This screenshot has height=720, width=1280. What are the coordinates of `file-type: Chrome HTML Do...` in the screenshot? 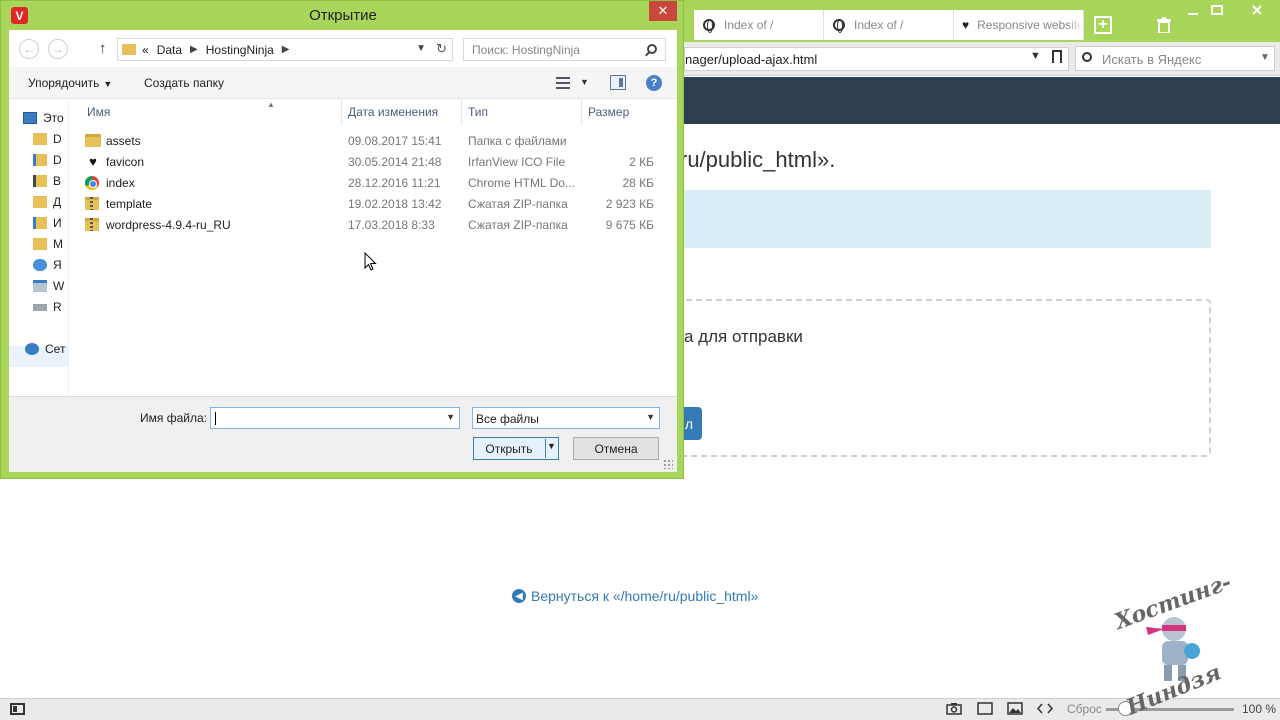 It's located at (521, 182).